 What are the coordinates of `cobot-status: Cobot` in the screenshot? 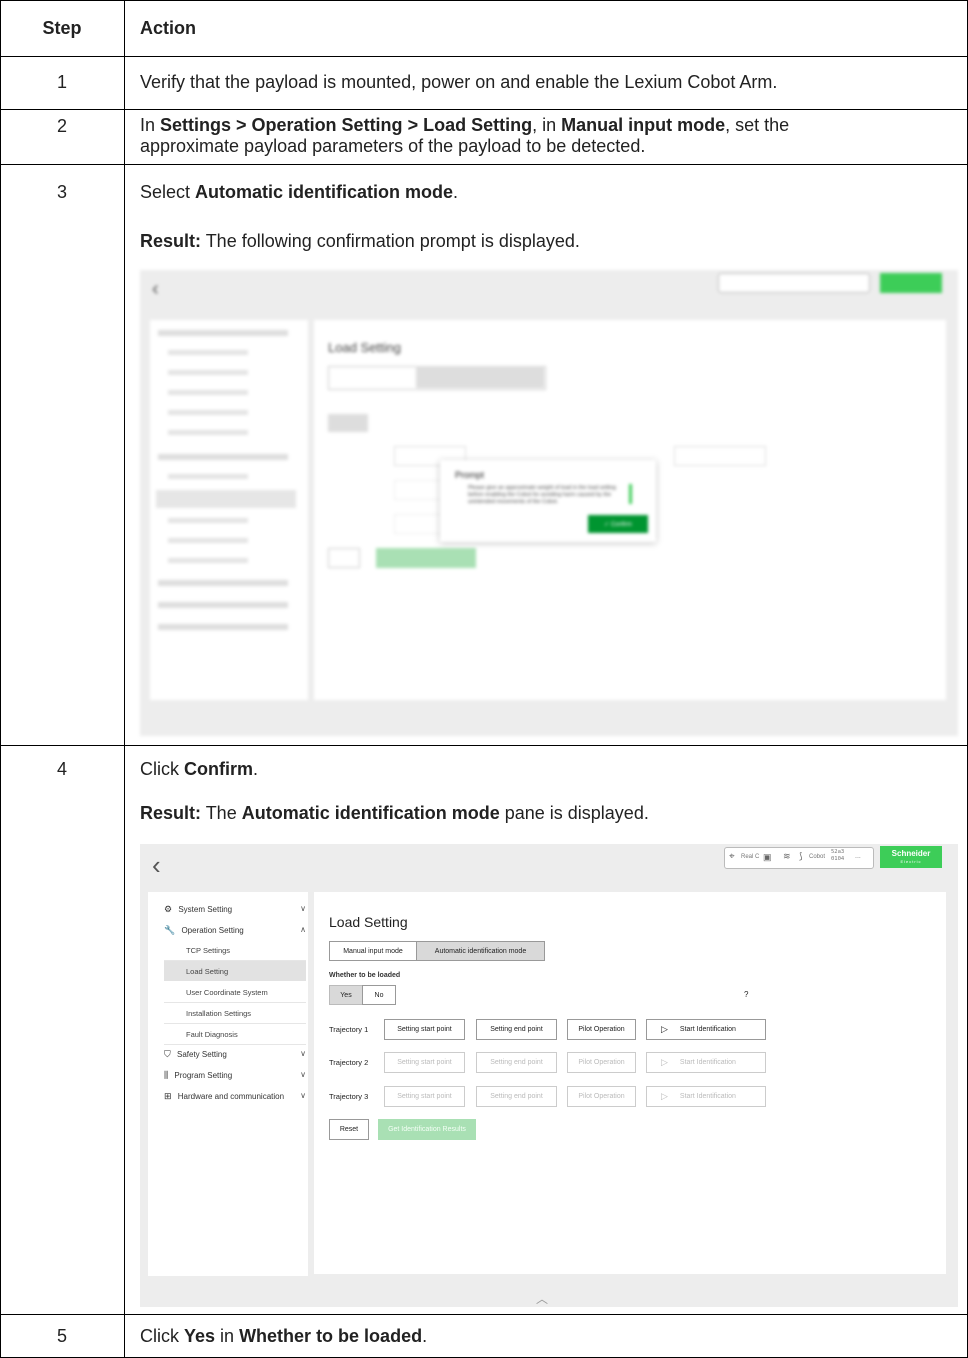 It's located at (817, 857).